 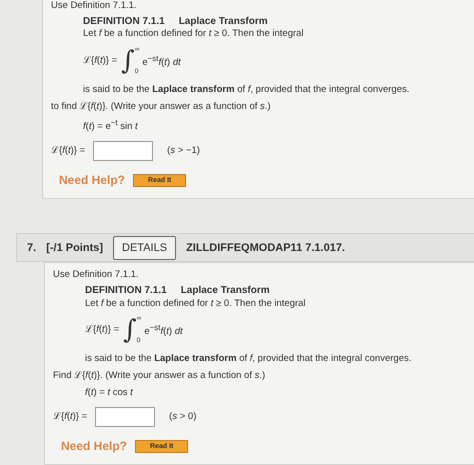 What do you see at coordinates (75, 248) in the screenshot?
I see `points-label: [-/1 Points]` at bounding box center [75, 248].